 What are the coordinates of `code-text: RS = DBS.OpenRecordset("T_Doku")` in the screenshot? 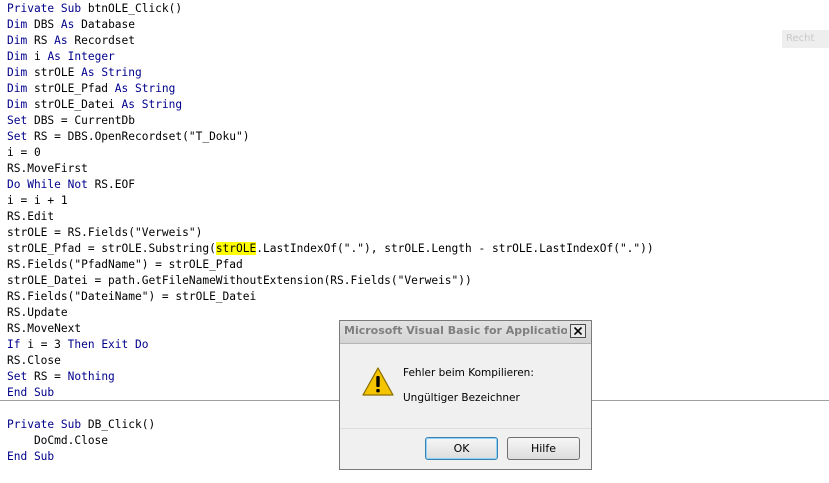 It's located at (141, 136).